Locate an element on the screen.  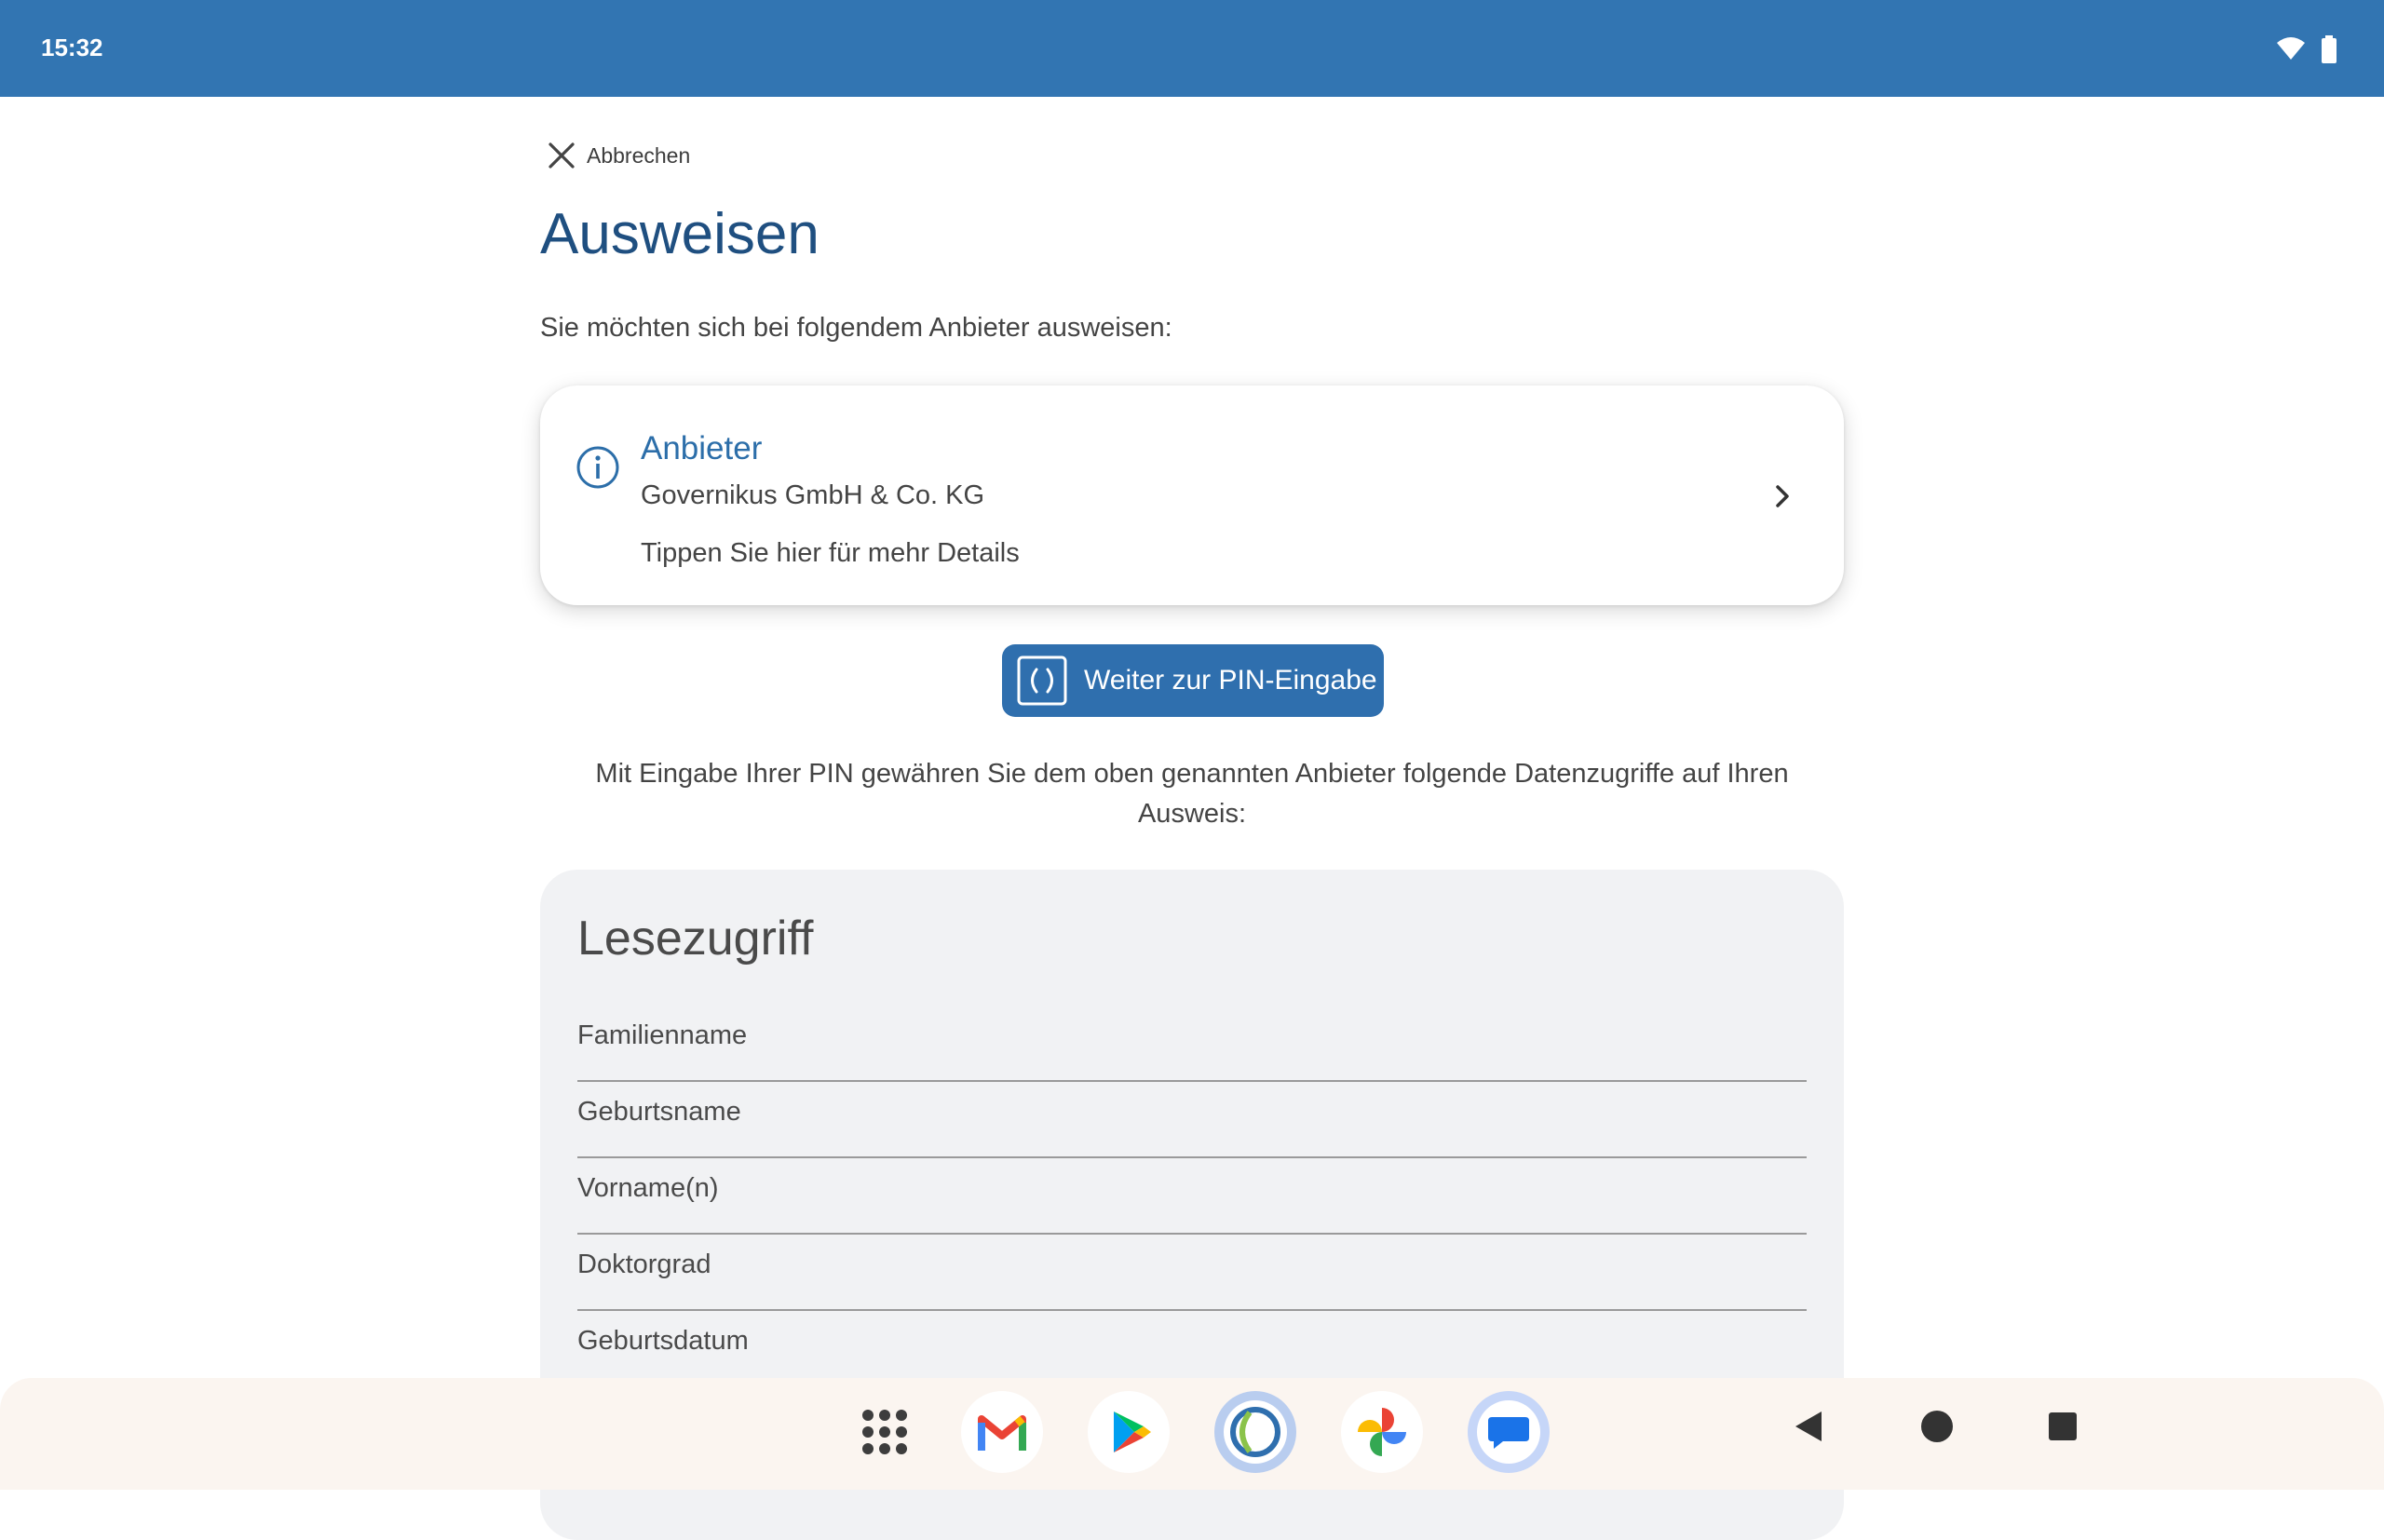
play-store-icon is located at coordinates (1129, 1432).